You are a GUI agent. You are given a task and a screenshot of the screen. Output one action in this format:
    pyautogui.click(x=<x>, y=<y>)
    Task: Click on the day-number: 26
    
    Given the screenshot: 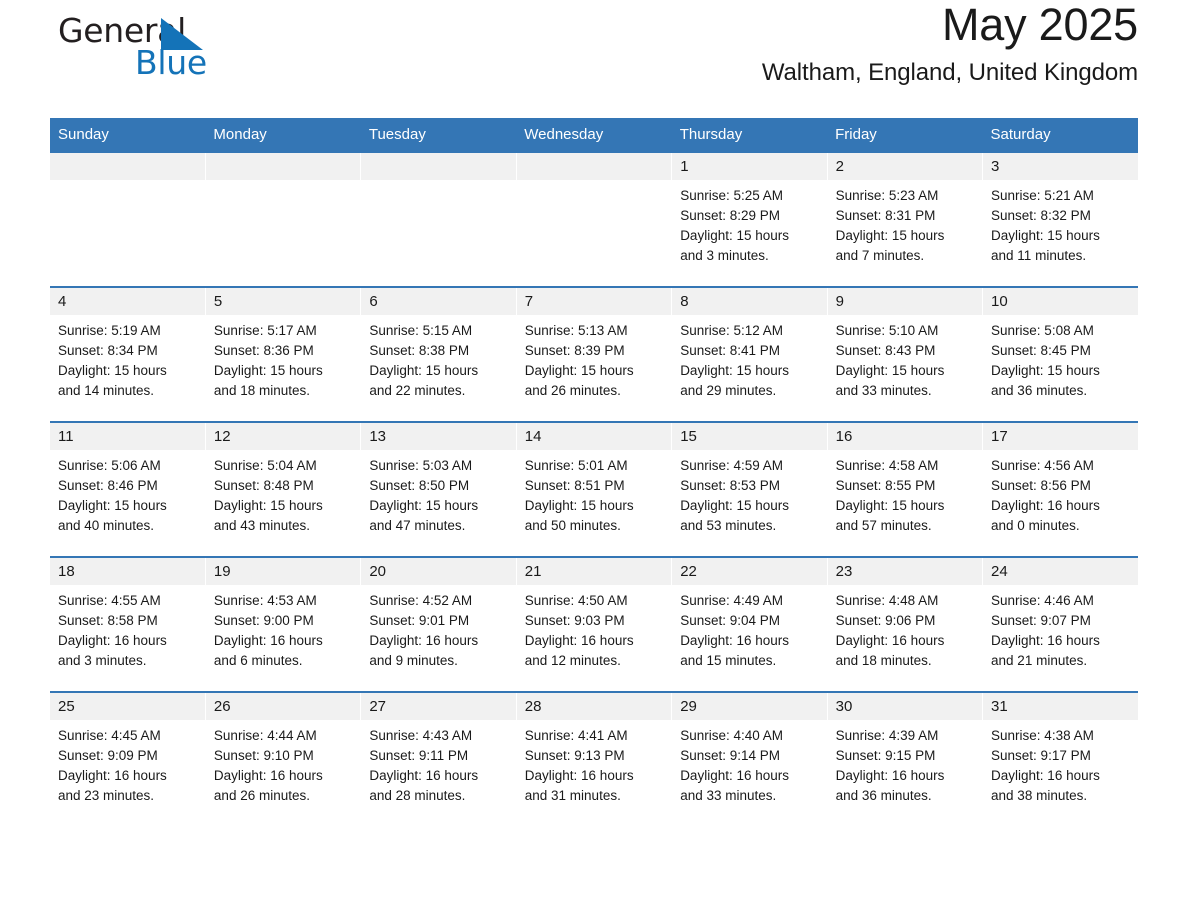 What is the action you would take?
    pyautogui.click(x=283, y=706)
    